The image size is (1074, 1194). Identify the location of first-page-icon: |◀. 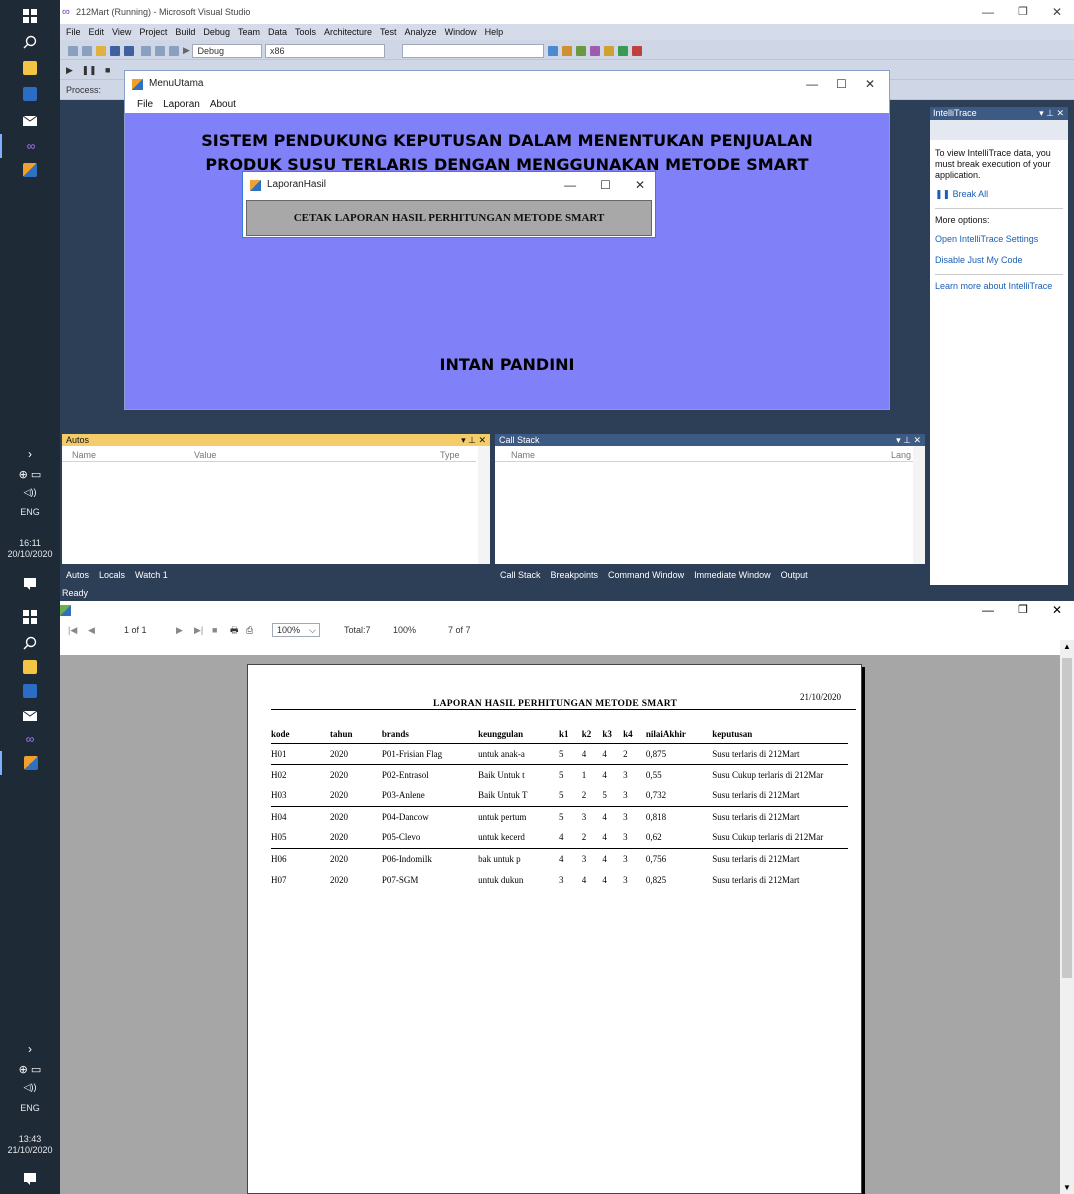
(72, 630).